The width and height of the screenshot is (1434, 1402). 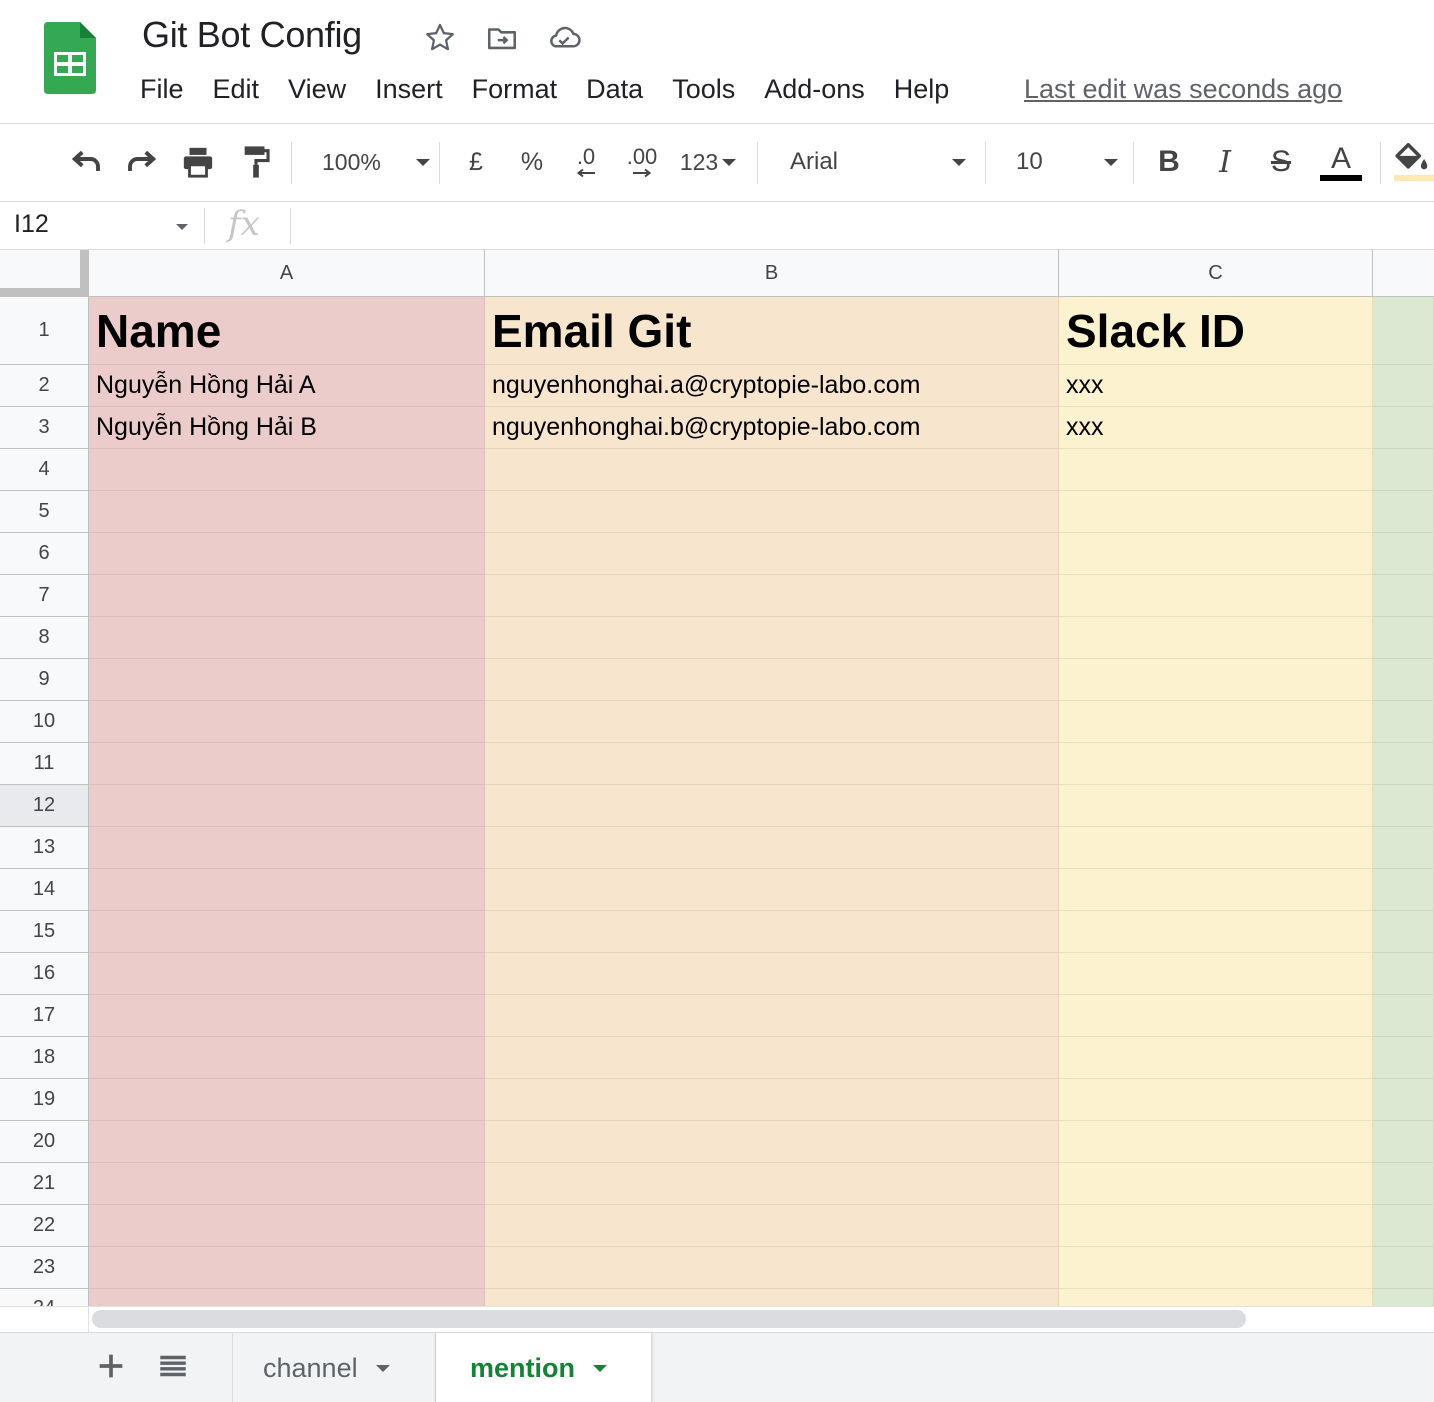 I want to click on strikethrough-button: S, so click(x=1281, y=162).